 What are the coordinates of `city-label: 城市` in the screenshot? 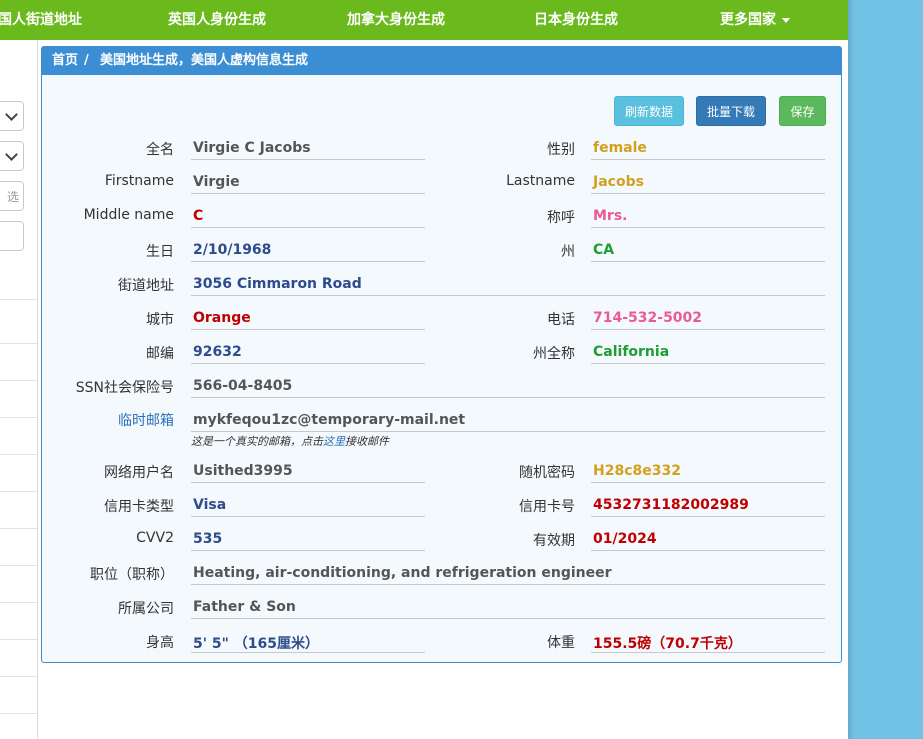 It's located at (160, 320).